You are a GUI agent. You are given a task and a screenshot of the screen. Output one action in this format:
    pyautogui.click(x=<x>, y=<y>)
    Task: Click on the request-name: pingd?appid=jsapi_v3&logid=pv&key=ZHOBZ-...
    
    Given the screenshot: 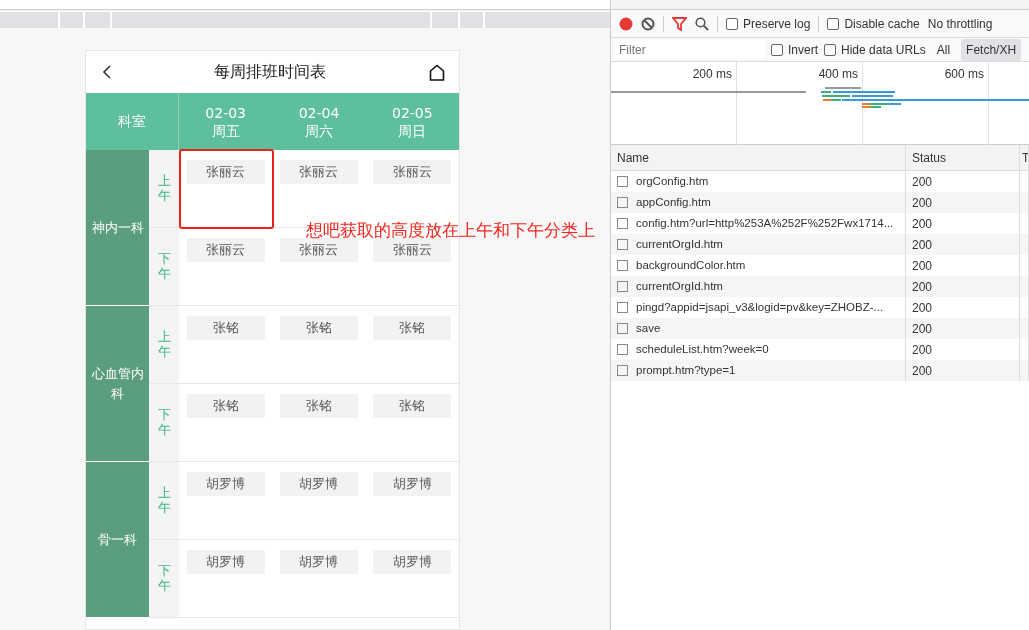 What is the action you would take?
    pyautogui.click(x=760, y=307)
    